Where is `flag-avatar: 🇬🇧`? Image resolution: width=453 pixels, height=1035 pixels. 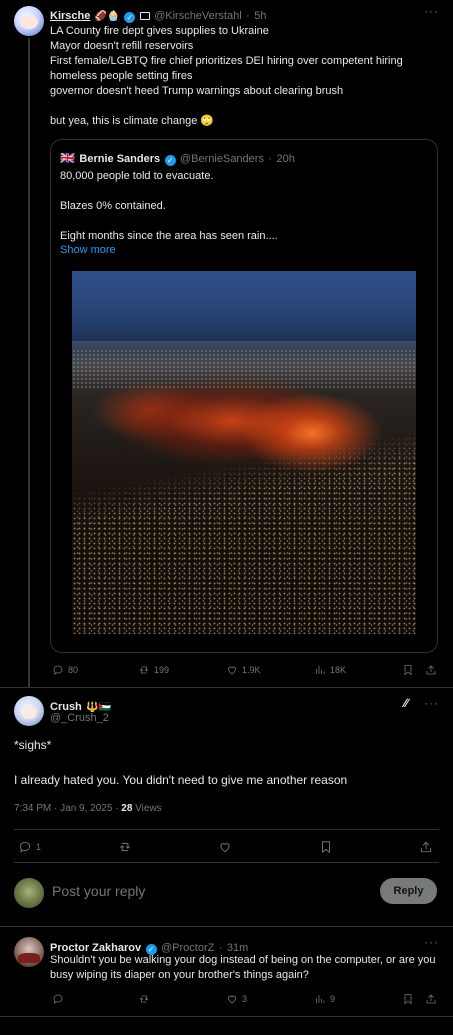 flag-avatar: 🇬🇧 is located at coordinates (67, 158).